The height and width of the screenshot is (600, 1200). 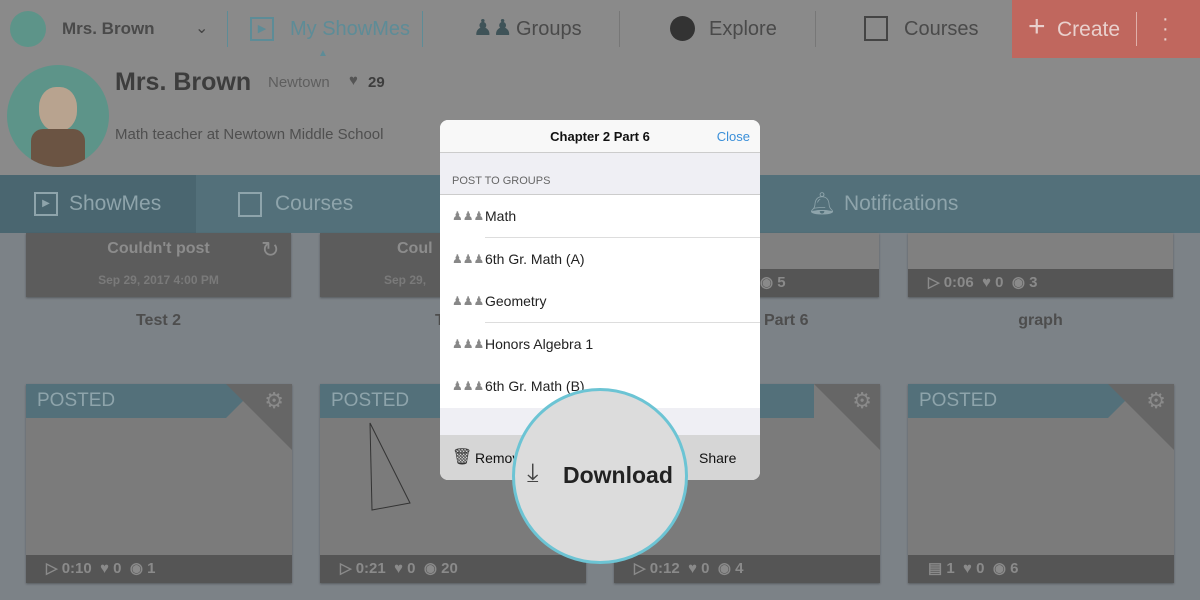 What do you see at coordinates (743, 29) in the screenshot?
I see `nav-explore: Explore` at bounding box center [743, 29].